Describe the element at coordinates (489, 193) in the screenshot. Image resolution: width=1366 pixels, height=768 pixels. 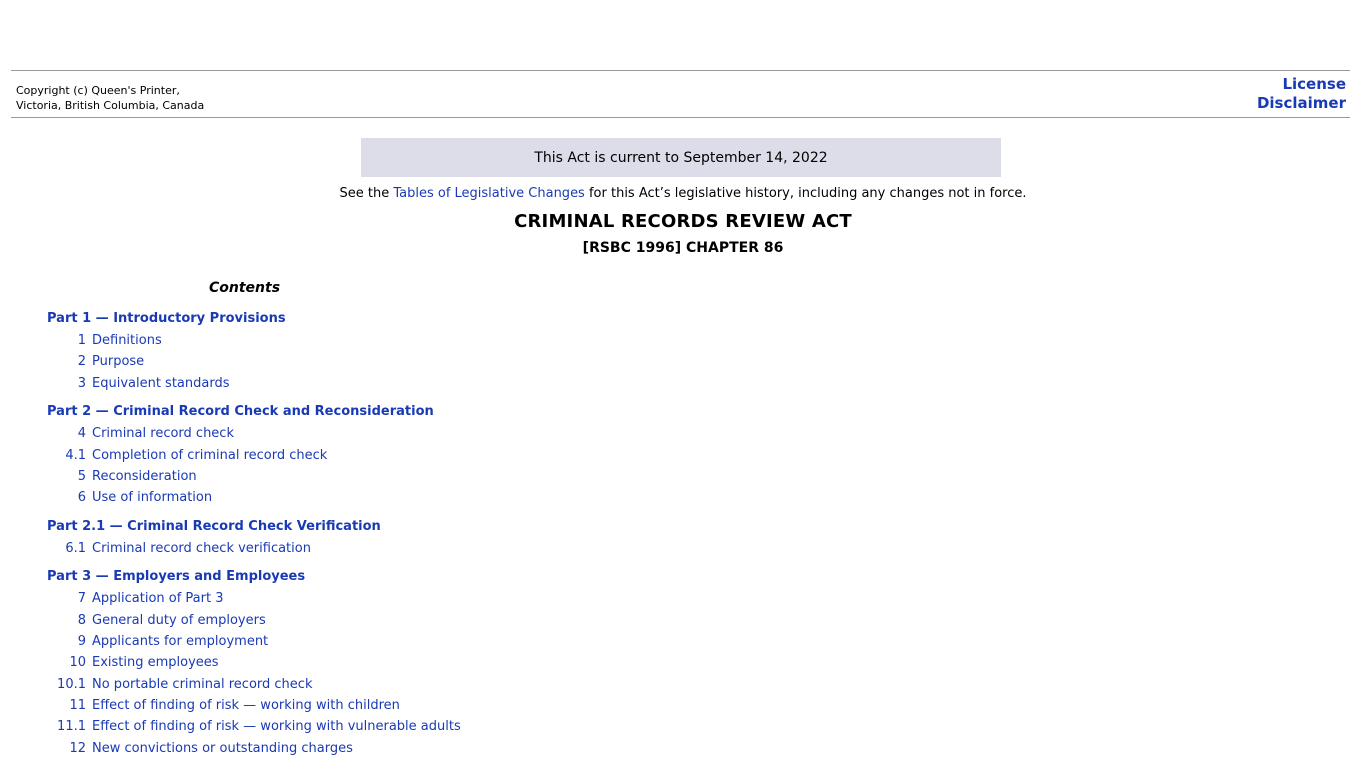
I see `tables-of-legislative-changes-link: Tables of Legislative Changes` at that location.